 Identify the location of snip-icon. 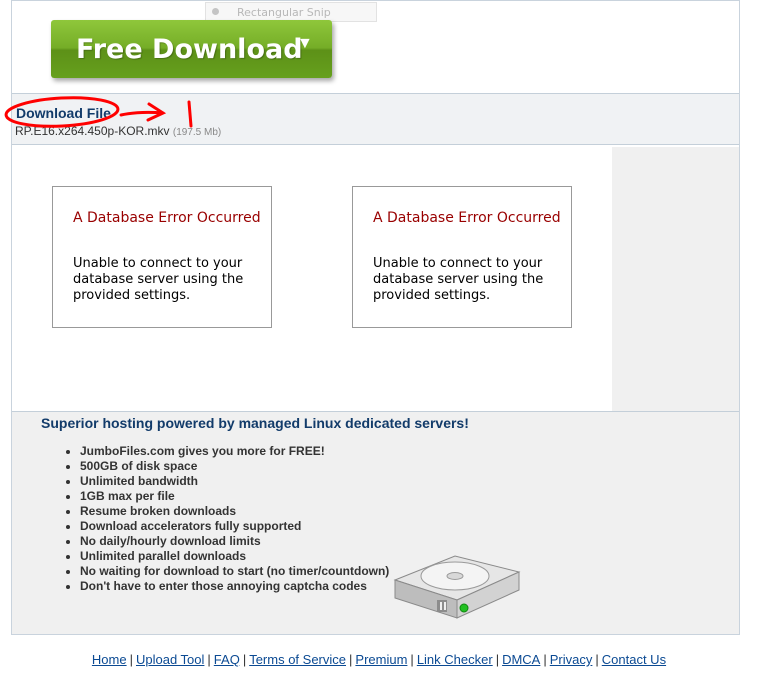
(215, 11).